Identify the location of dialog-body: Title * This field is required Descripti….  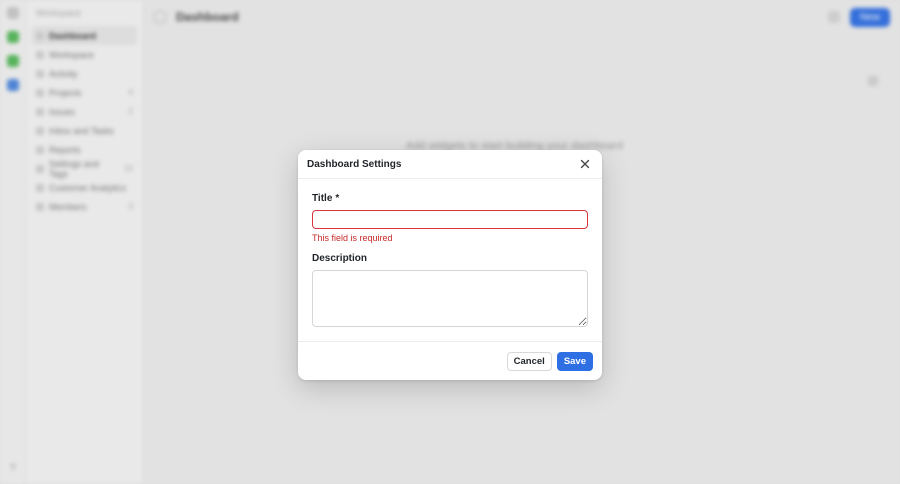
(450, 253).